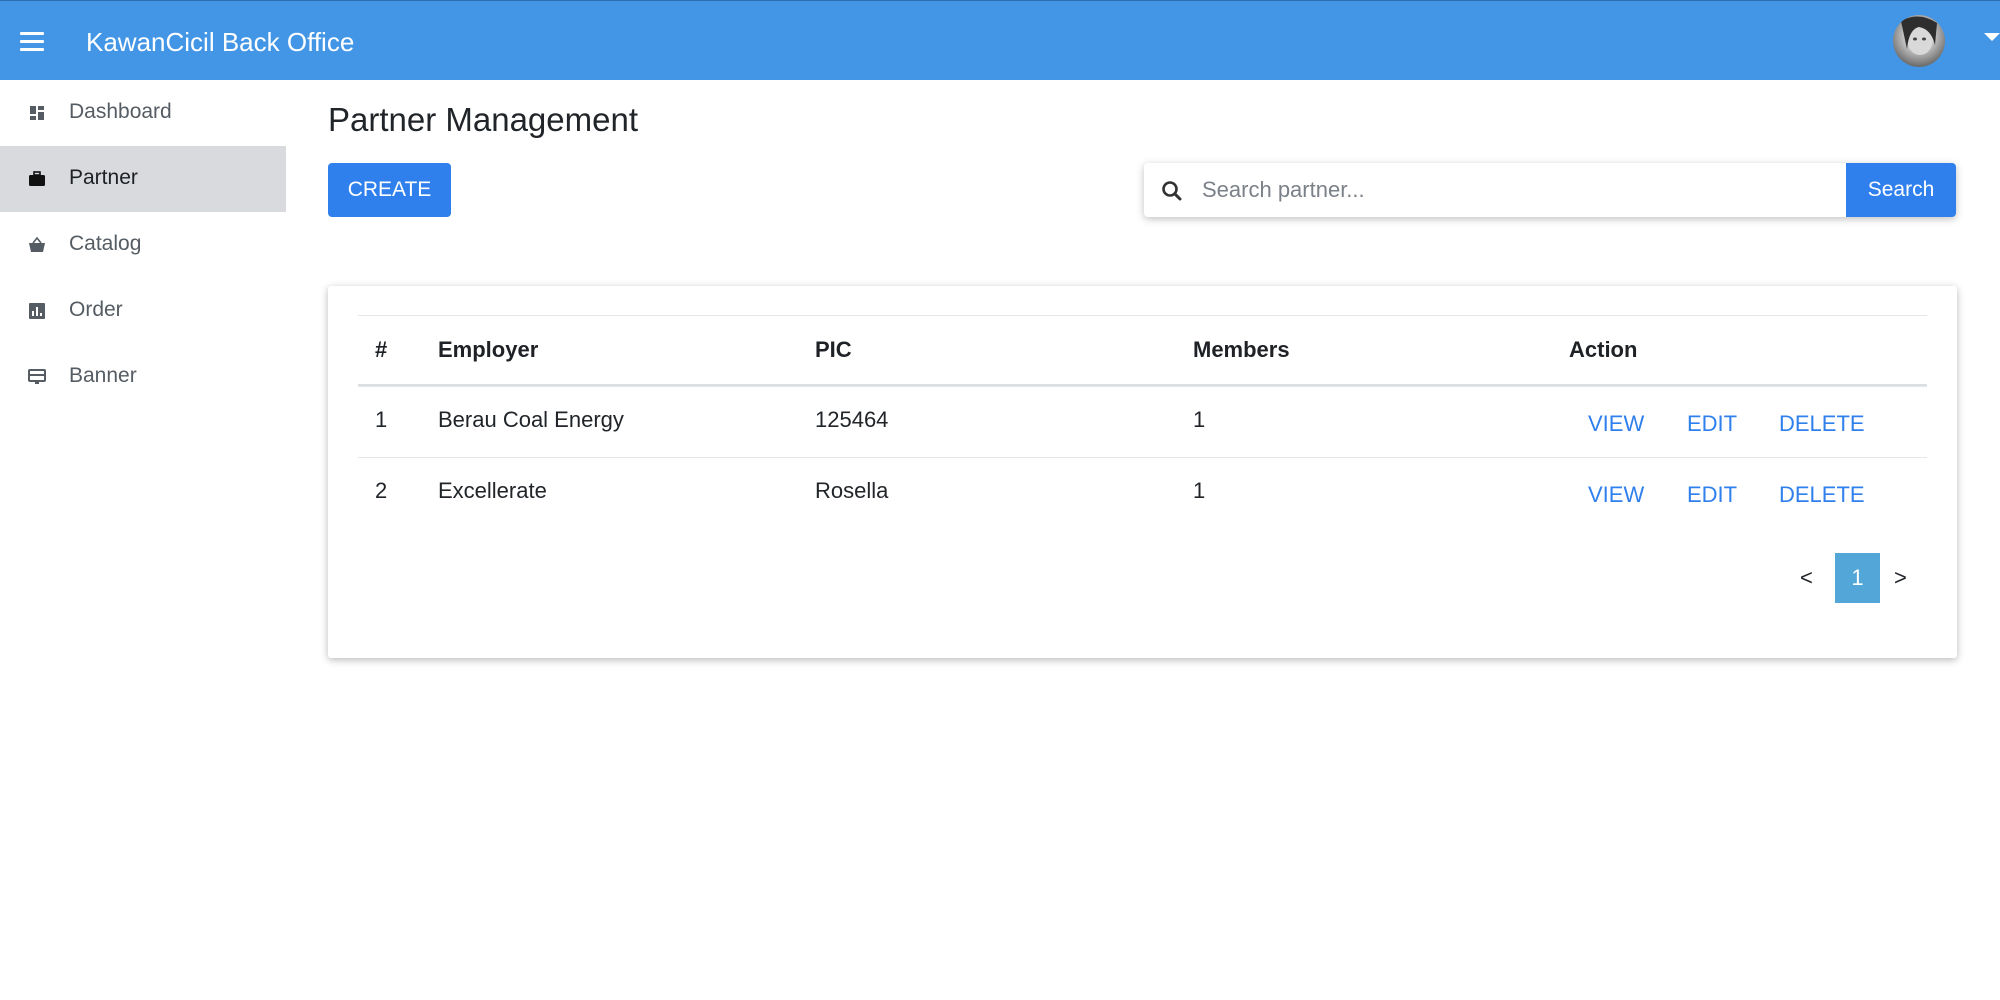 The image size is (2000, 1000). I want to click on row-pic: Rosella, so click(852, 490).